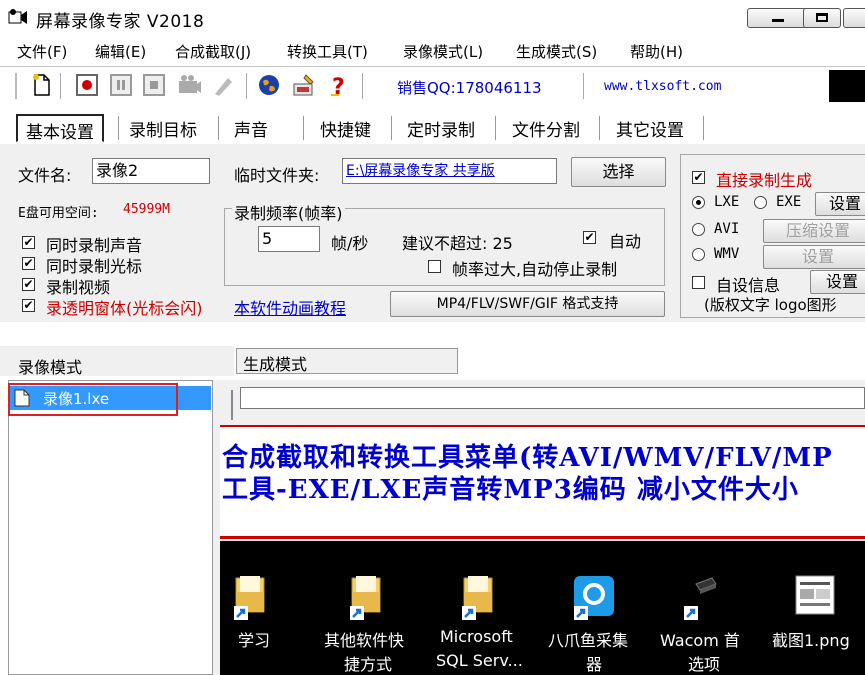 Image resolution: width=865 pixels, height=675 pixels. I want to click on toolbar-edge-block, so click(847, 86).